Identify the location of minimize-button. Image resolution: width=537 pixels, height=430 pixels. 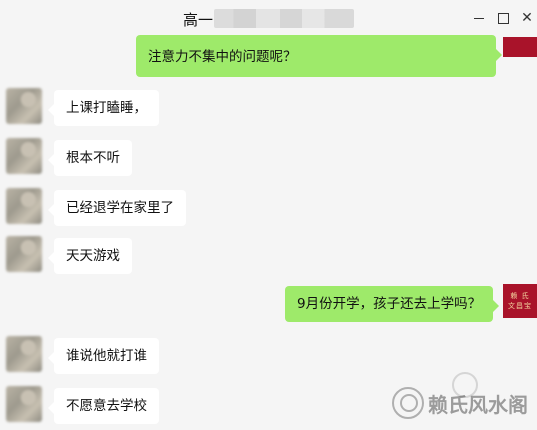
(479, 18).